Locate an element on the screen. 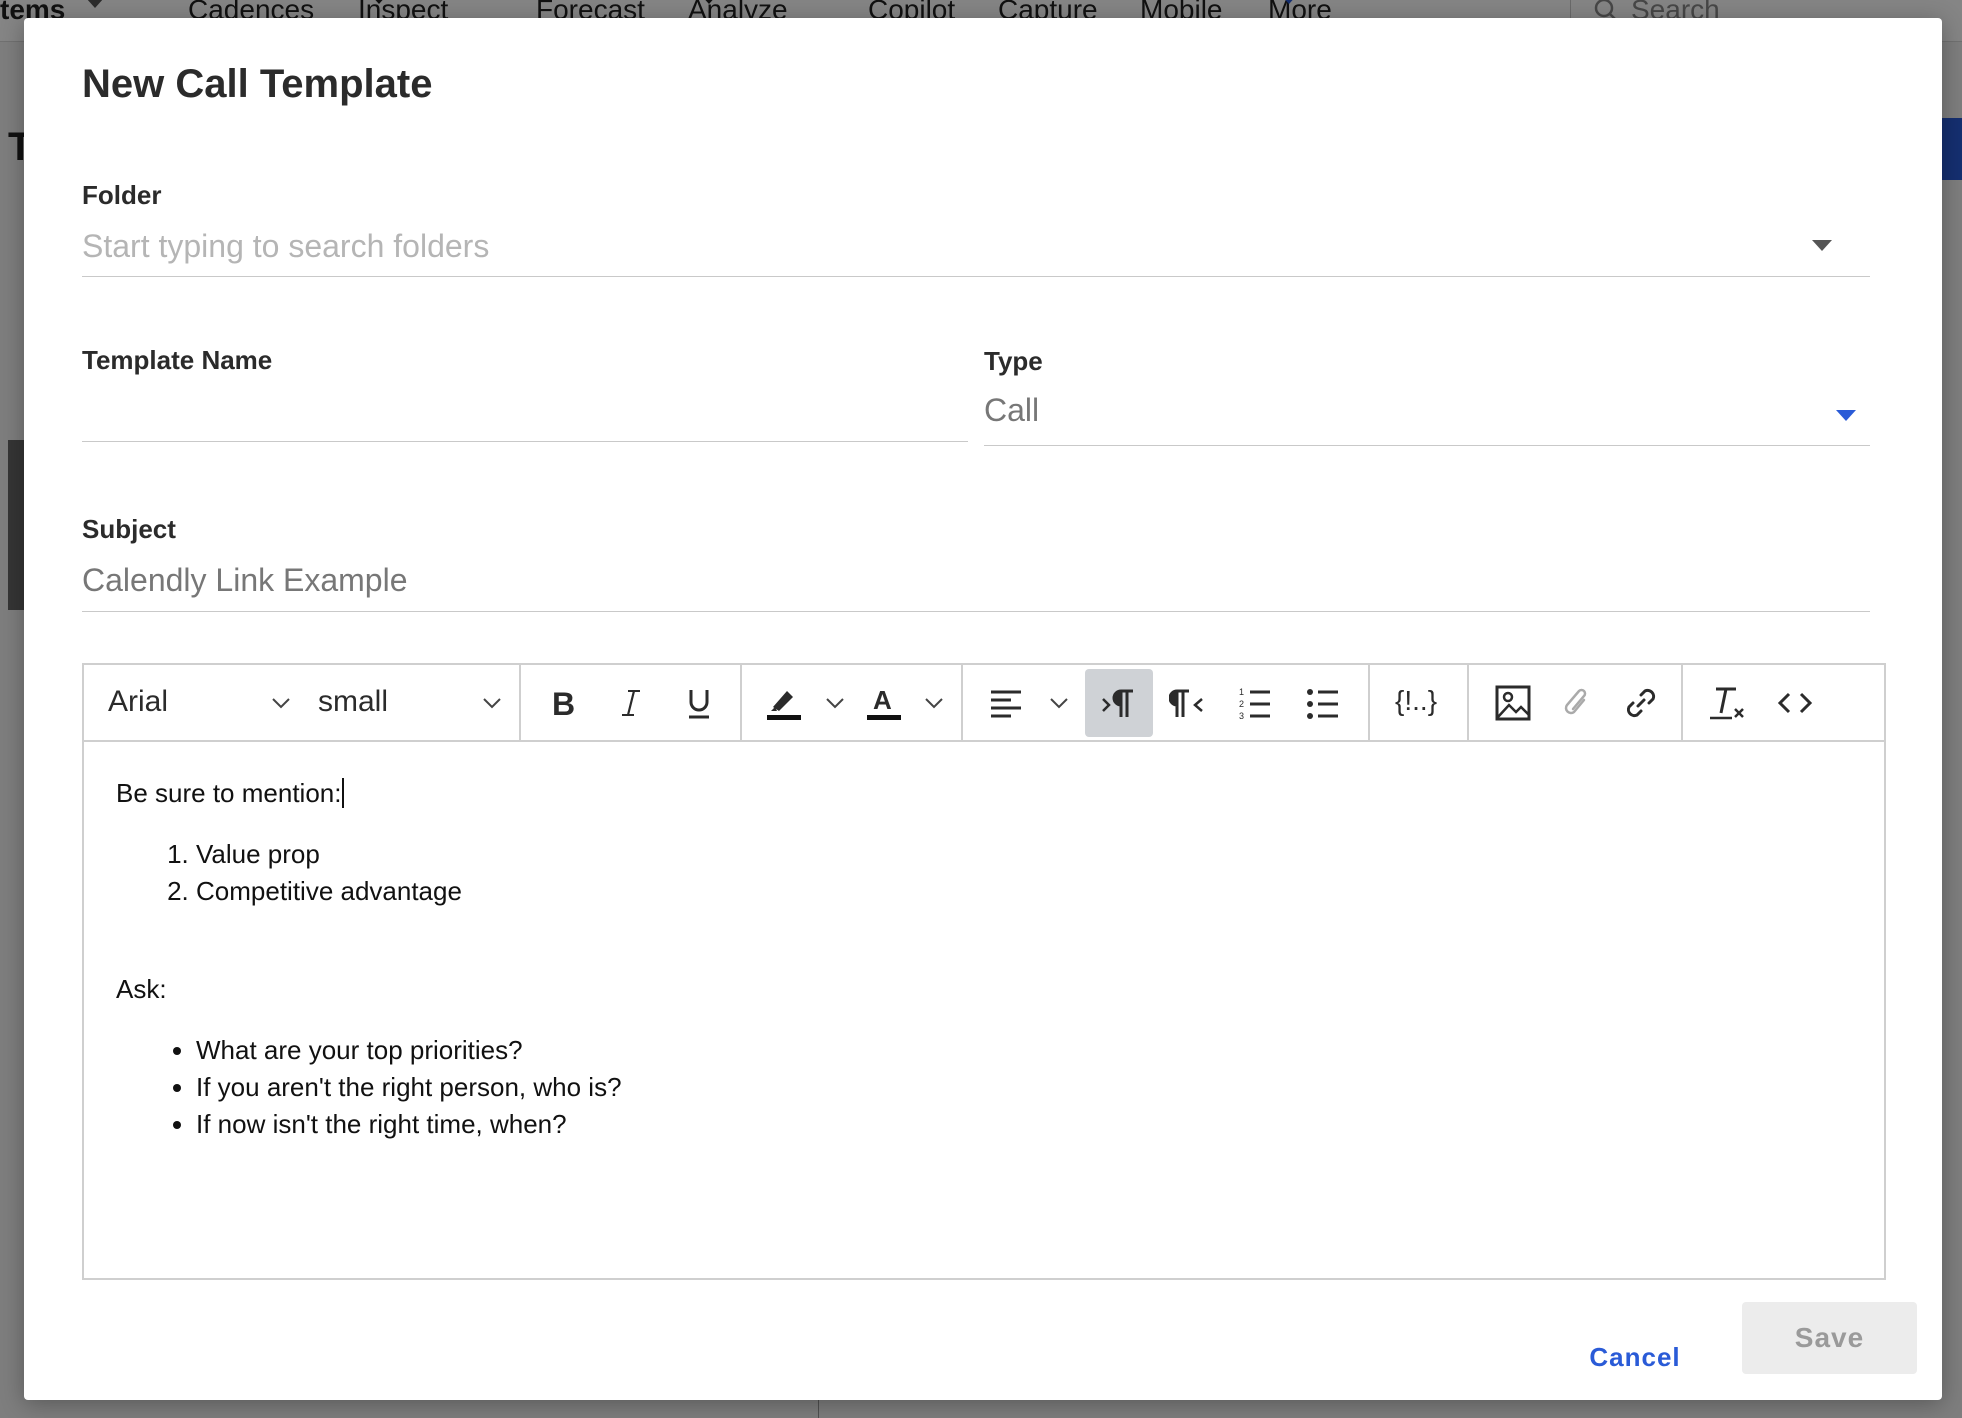 The image size is (1962, 1418). font-color-chevron-down-icon is located at coordinates (934, 703).